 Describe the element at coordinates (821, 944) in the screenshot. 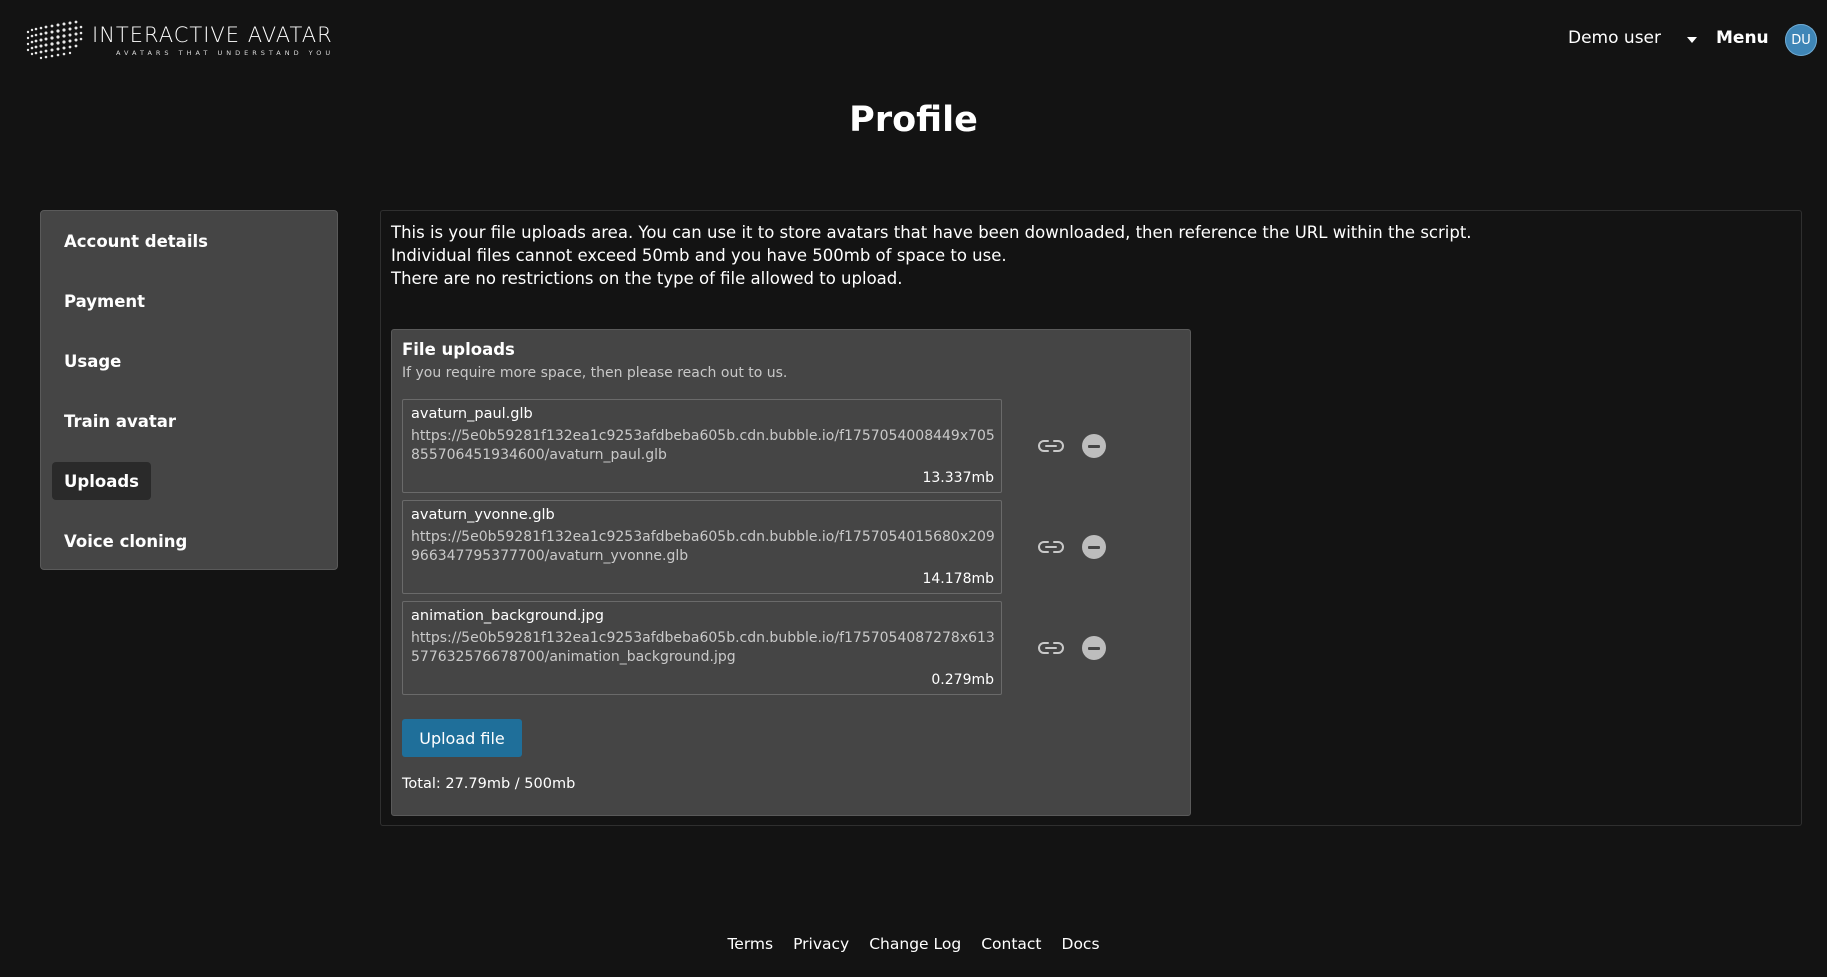

I see `footer-link-privacy: Privacy` at that location.